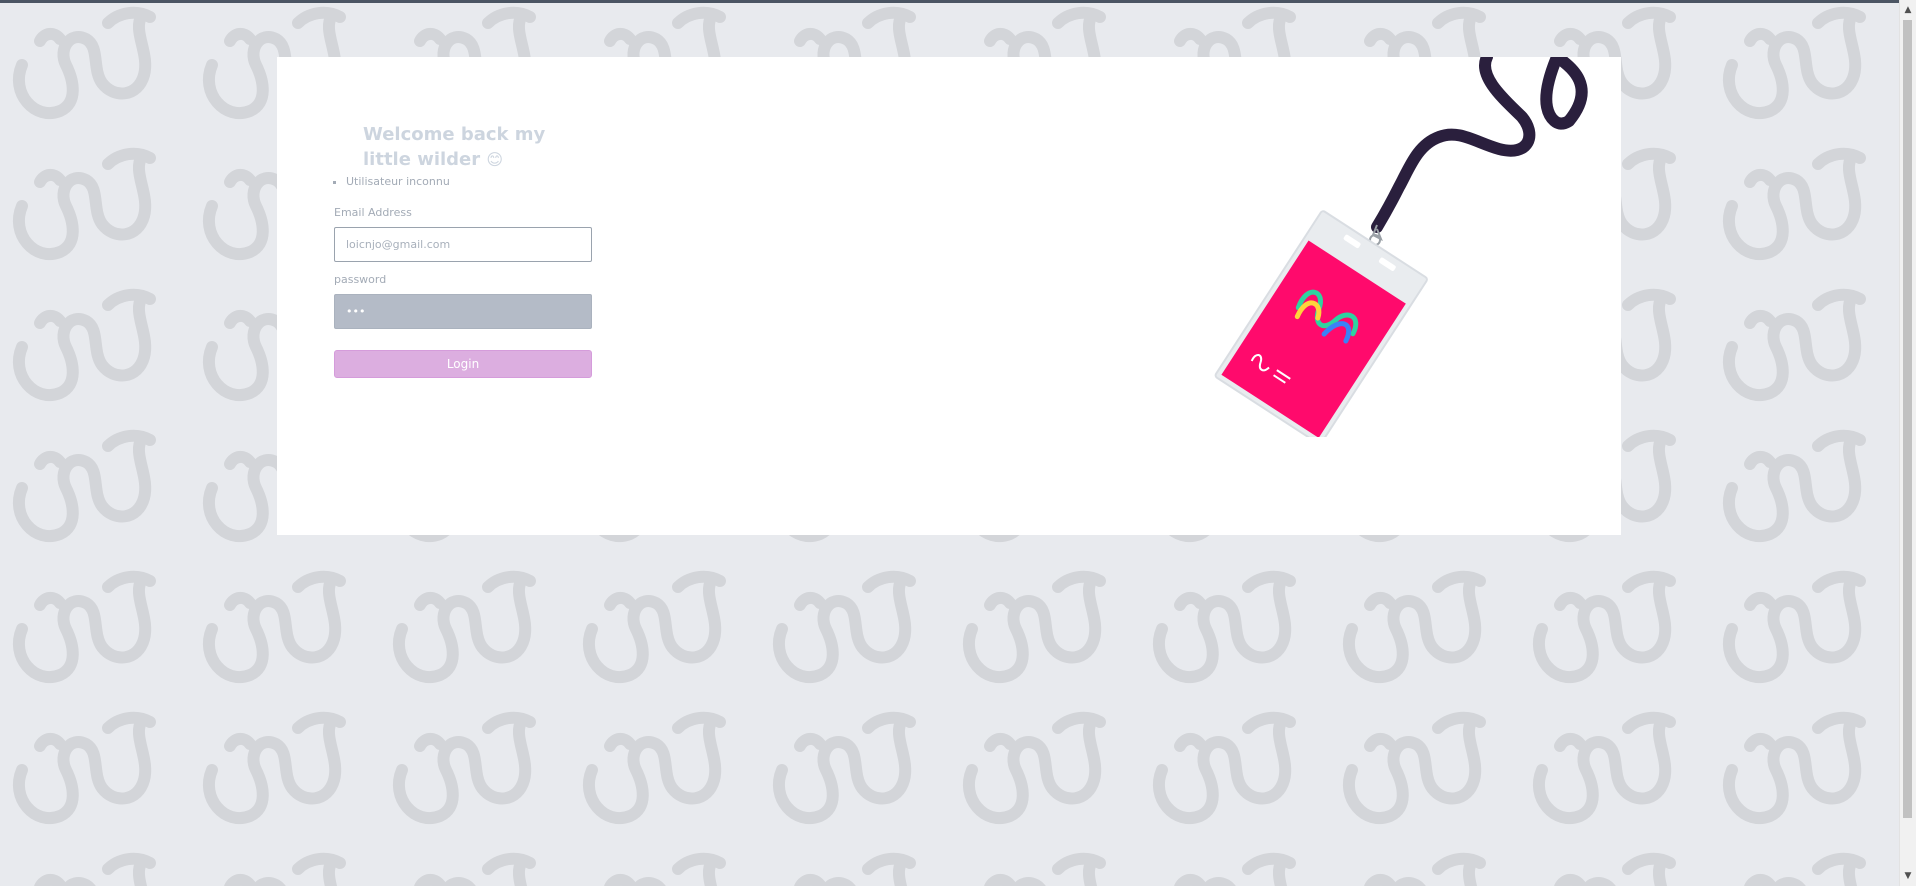 This screenshot has height=886, width=1916. I want to click on title-text: Welcome back my little wilder, so click(454, 147).